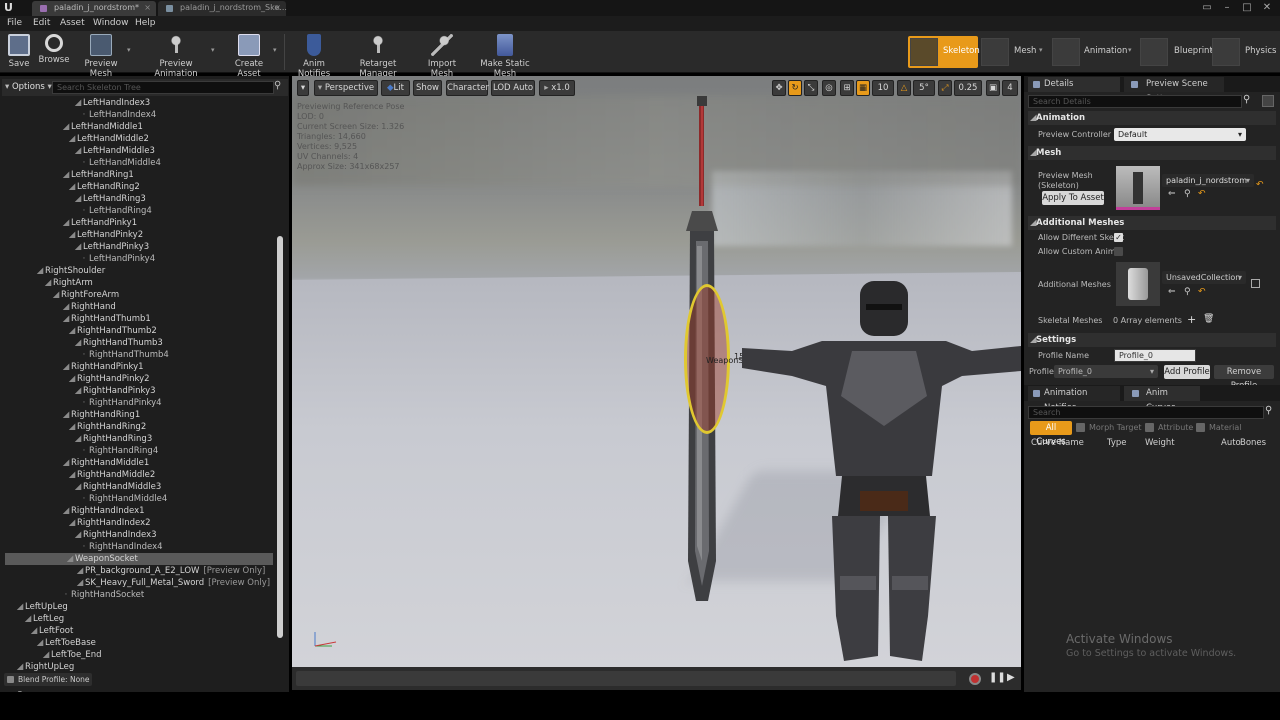 The height and width of the screenshot is (720, 1280). Describe the element at coordinates (176, 56) in the screenshot. I see `preview-animation-button: Preview Animation` at that location.